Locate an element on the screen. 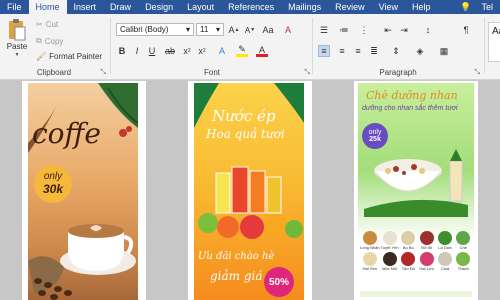 The width and height of the screenshot is (500, 300). ingredient-item: Đỗ đỏ is located at coordinates (426, 240).